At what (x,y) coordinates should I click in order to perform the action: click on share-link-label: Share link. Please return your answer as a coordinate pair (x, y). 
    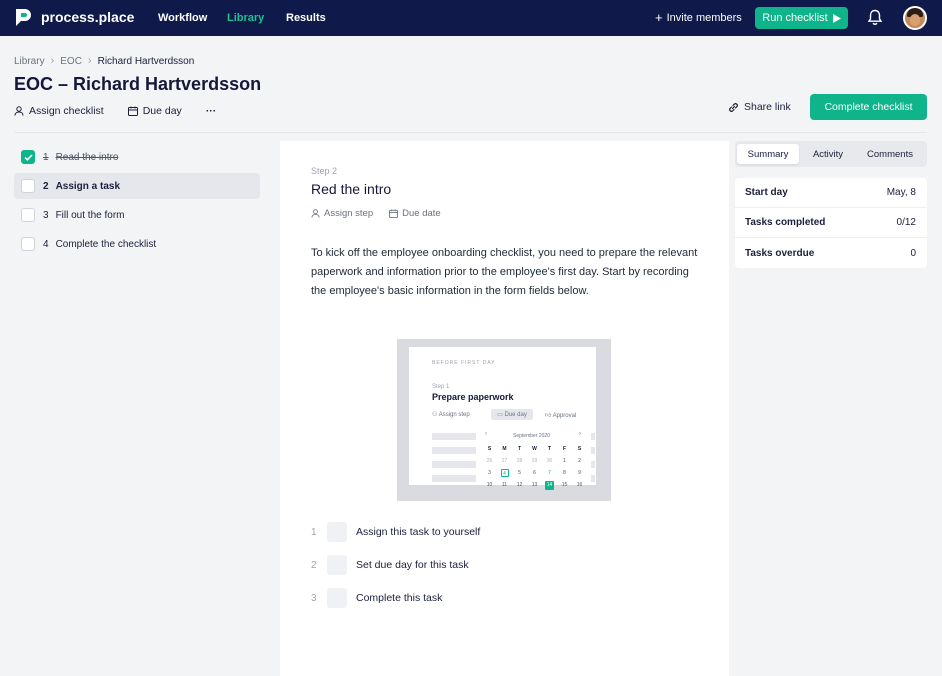
    Looking at the image, I should click on (767, 107).